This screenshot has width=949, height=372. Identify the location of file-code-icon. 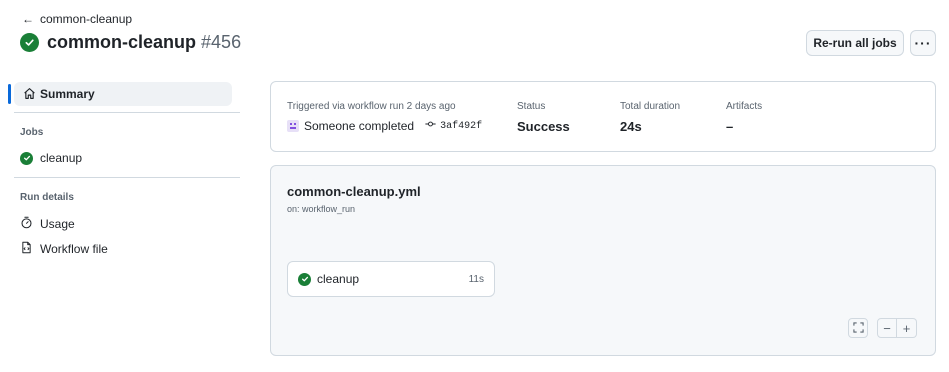
(26, 249).